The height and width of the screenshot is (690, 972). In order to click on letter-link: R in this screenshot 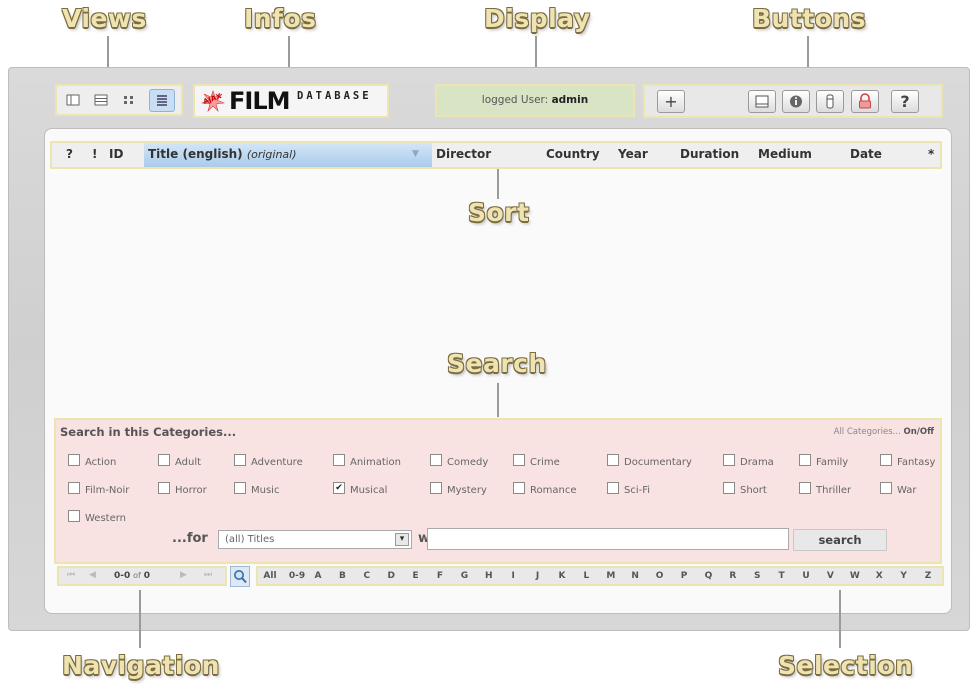, I will do `click(732, 576)`.